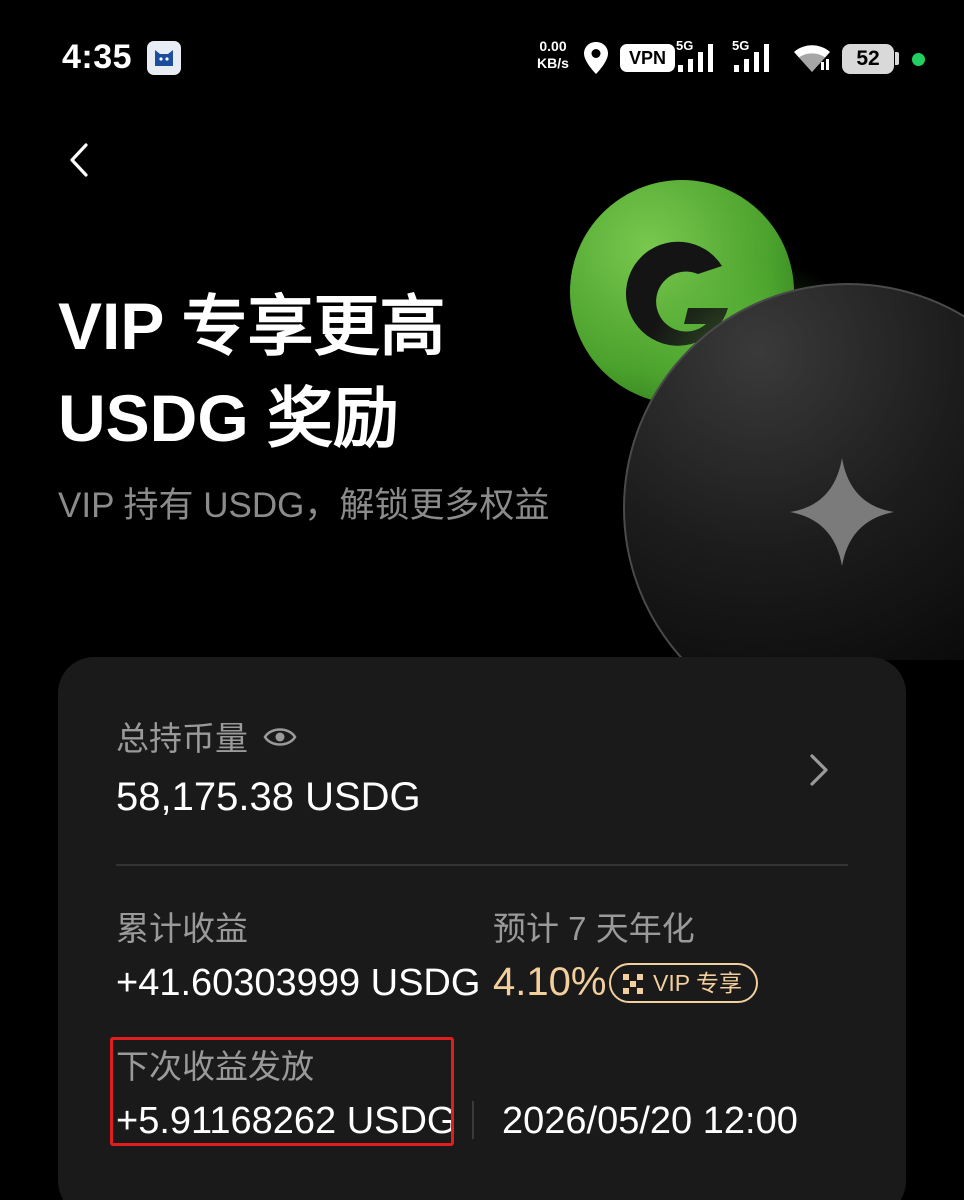 The width and height of the screenshot is (964, 1200). Describe the element at coordinates (594, 928) in the screenshot. I see `estimated-apy-label: 预计 7 天年化` at that location.